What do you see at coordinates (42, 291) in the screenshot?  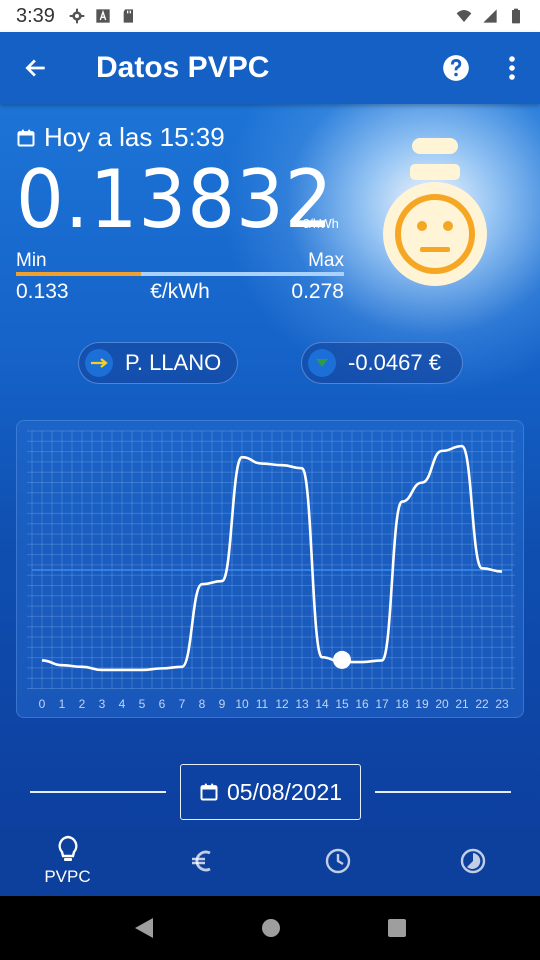 I see `min-value: 0.133` at bounding box center [42, 291].